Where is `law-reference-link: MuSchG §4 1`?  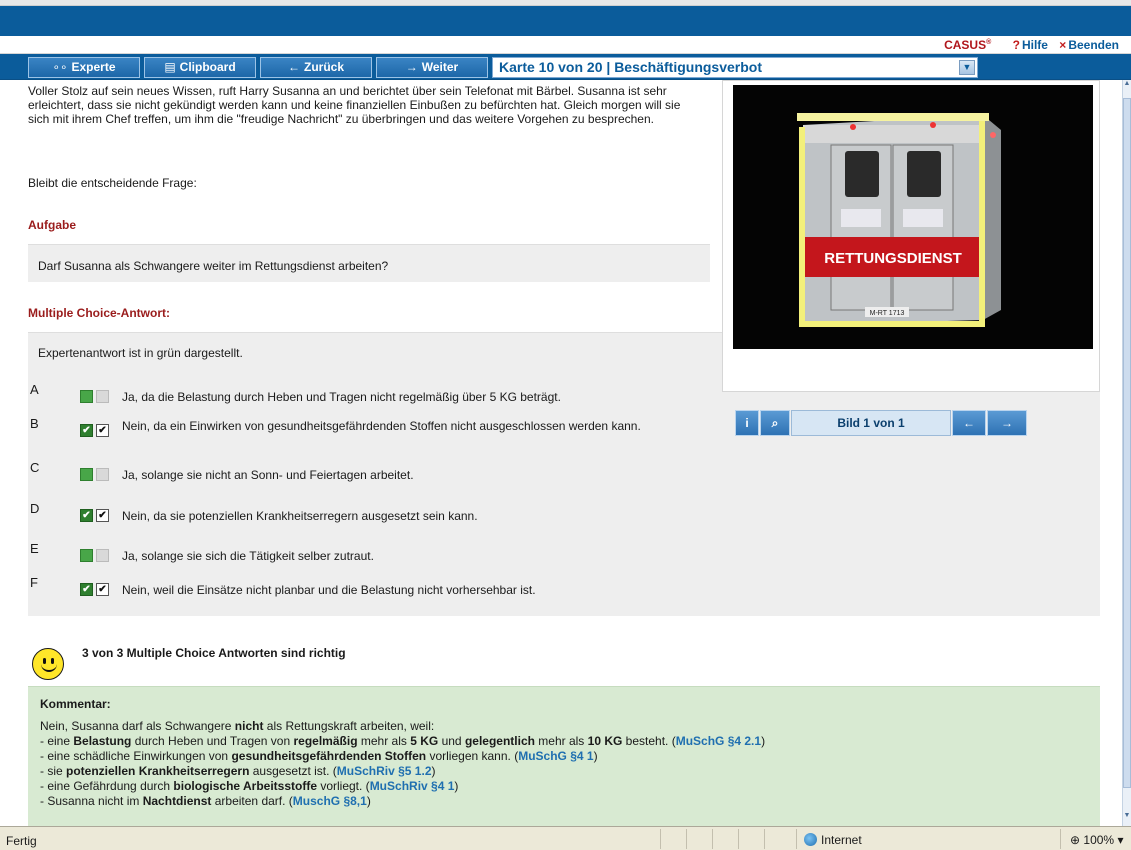
law-reference-link: MuSchG §4 1 is located at coordinates (555, 756).